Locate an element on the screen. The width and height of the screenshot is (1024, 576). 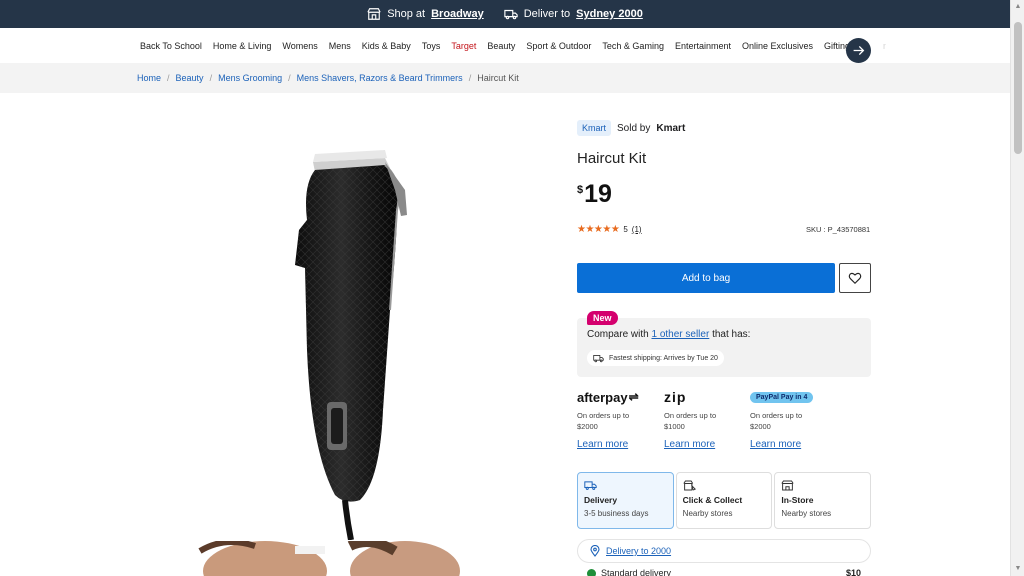
breadcrumb-shavers: Mens Shavers, Razors & Beard Trimmers is located at coordinates (380, 78).